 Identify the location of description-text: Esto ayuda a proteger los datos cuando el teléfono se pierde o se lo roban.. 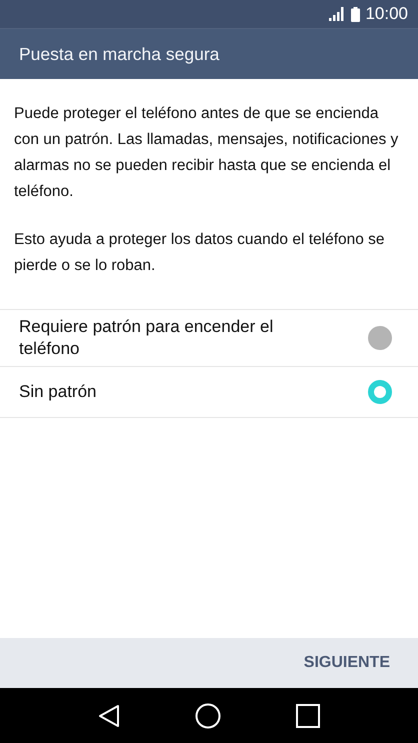
(200, 253).